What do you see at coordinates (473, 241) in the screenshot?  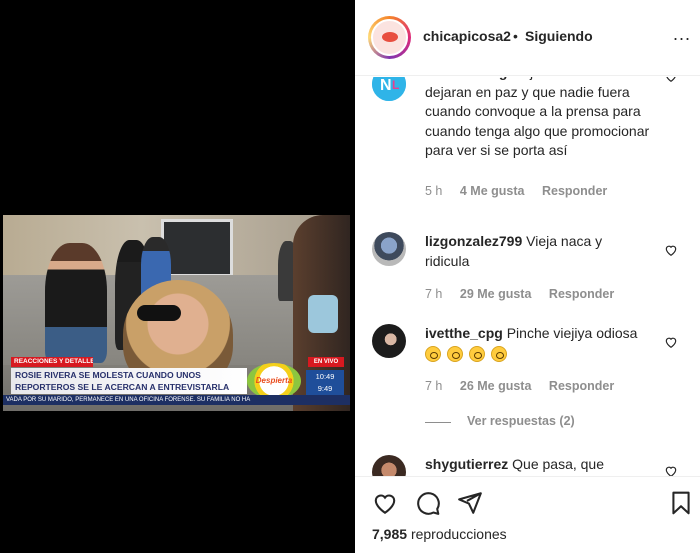 I see `comment-username: lizgonzalez799` at bounding box center [473, 241].